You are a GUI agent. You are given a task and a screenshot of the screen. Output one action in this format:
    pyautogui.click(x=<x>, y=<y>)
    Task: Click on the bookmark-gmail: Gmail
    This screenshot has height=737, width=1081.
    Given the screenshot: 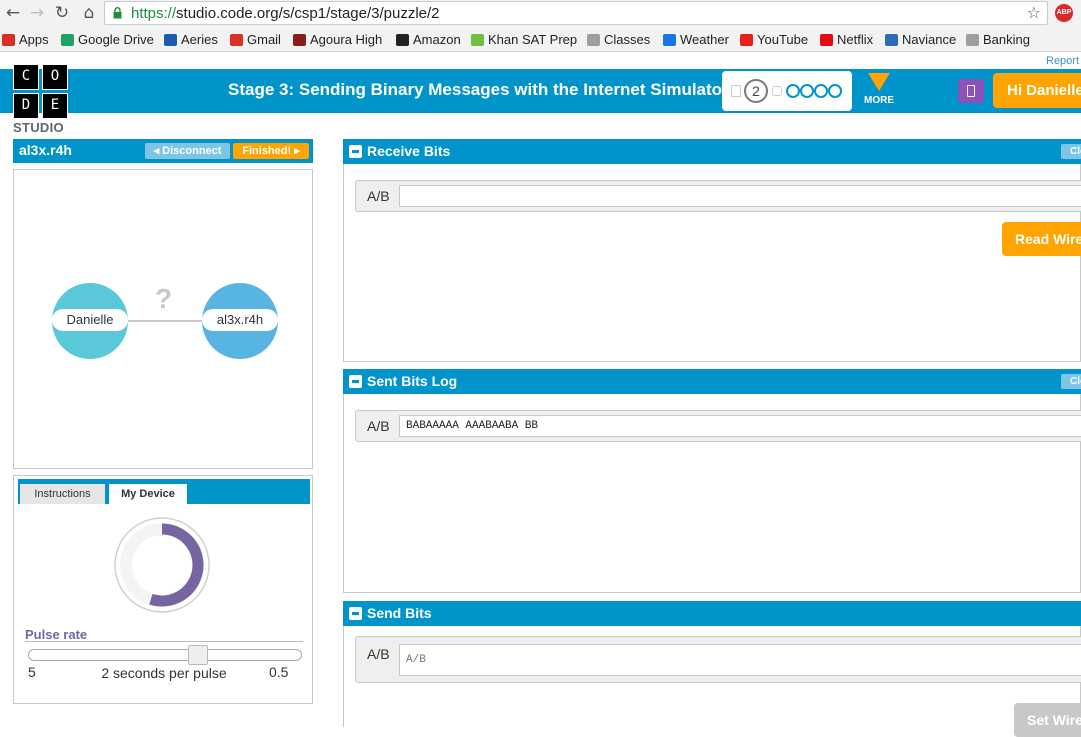 What is the action you would take?
    pyautogui.click(x=255, y=40)
    